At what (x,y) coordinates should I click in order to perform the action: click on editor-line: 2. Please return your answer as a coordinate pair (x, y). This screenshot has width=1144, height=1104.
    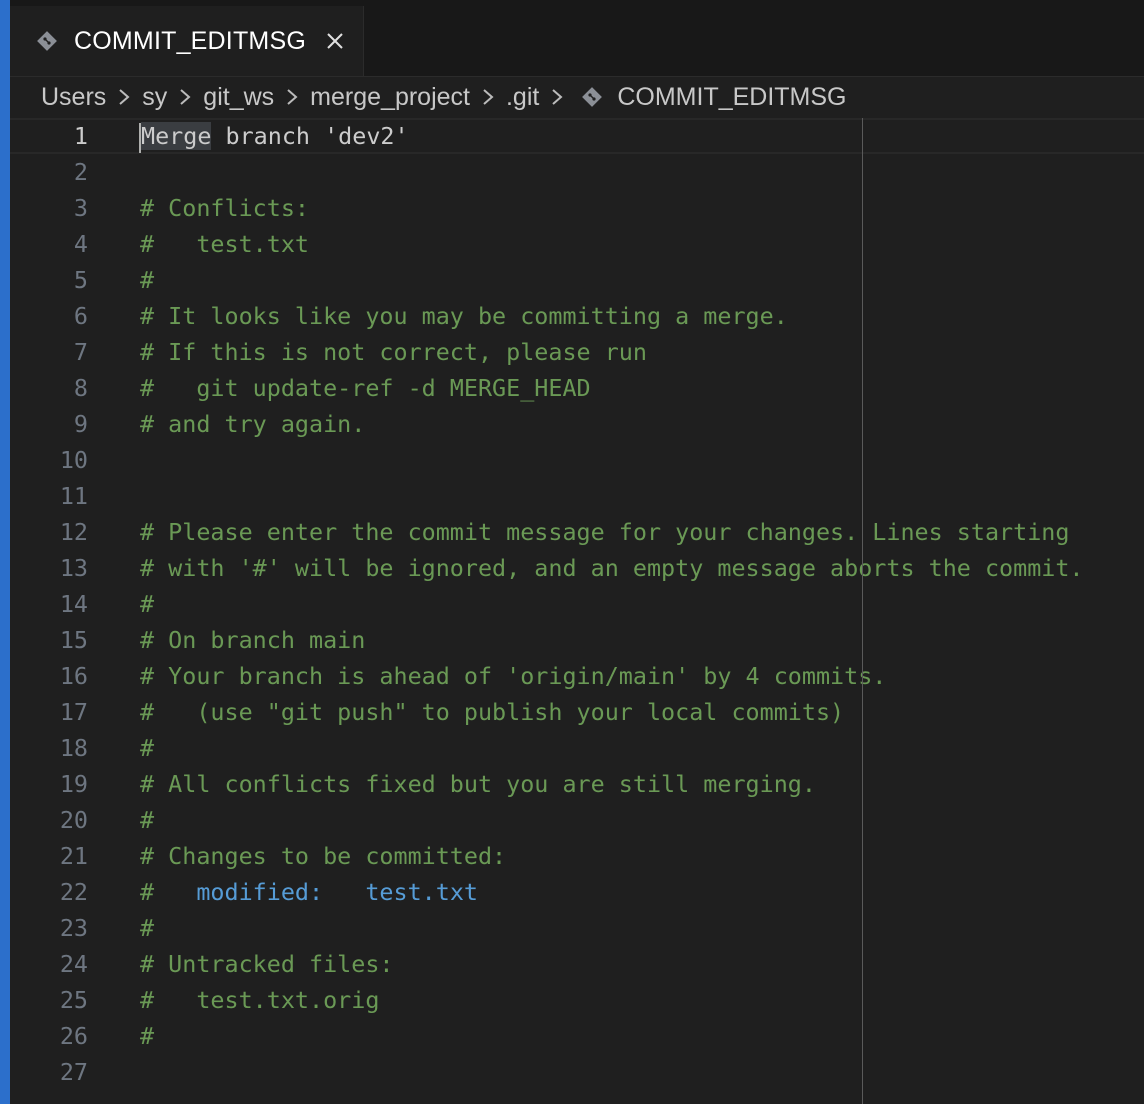
    Looking at the image, I should click on (577, 172).